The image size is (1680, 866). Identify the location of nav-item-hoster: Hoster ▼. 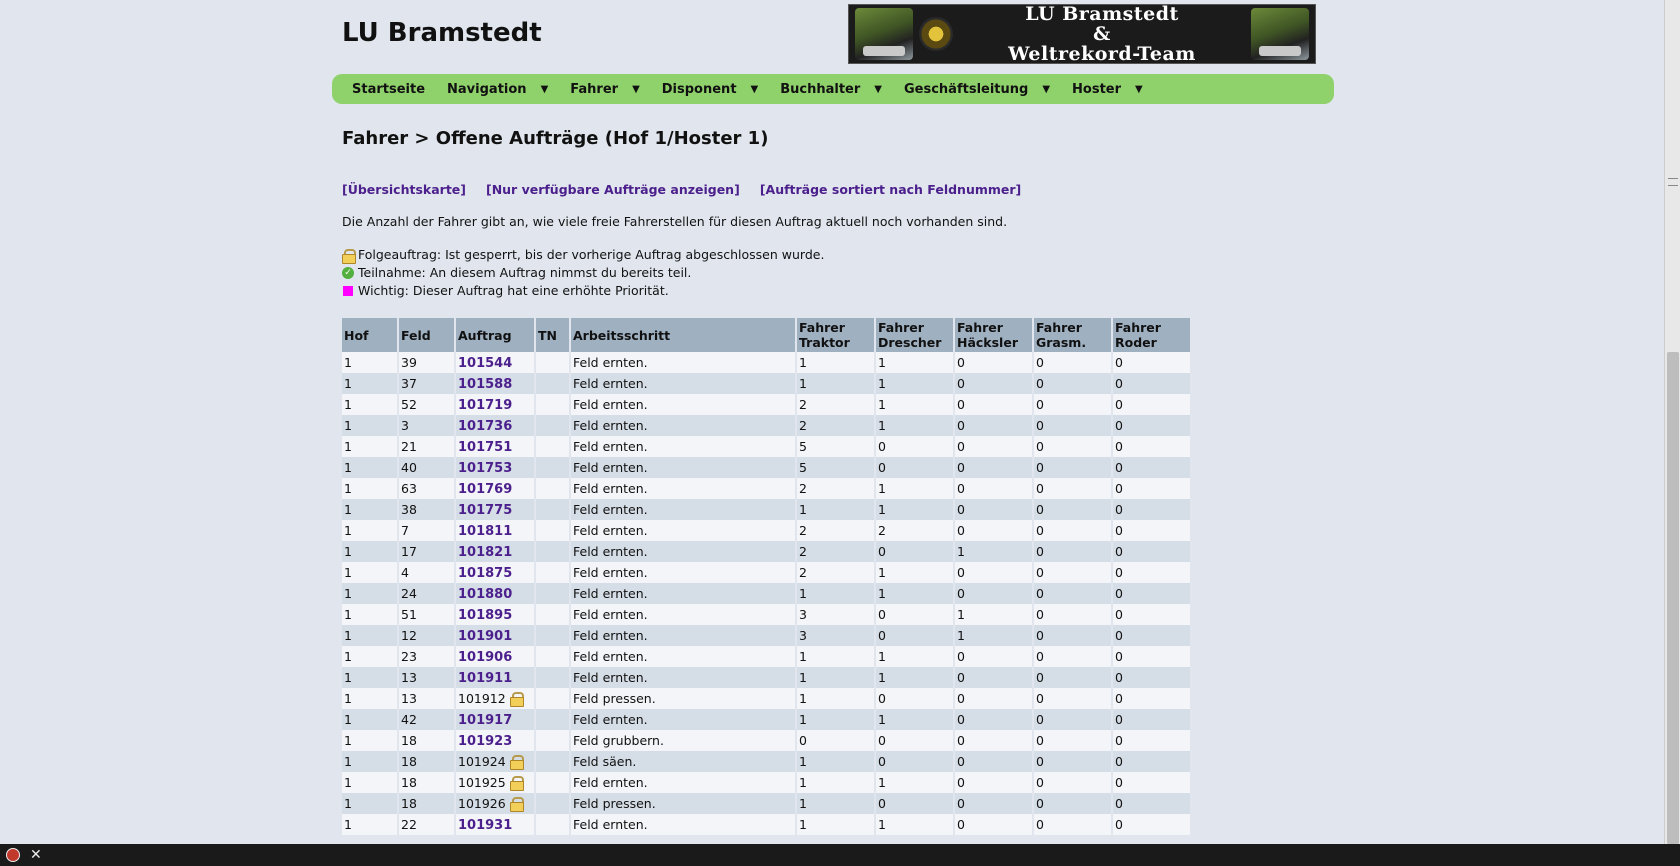
(1108, 89).